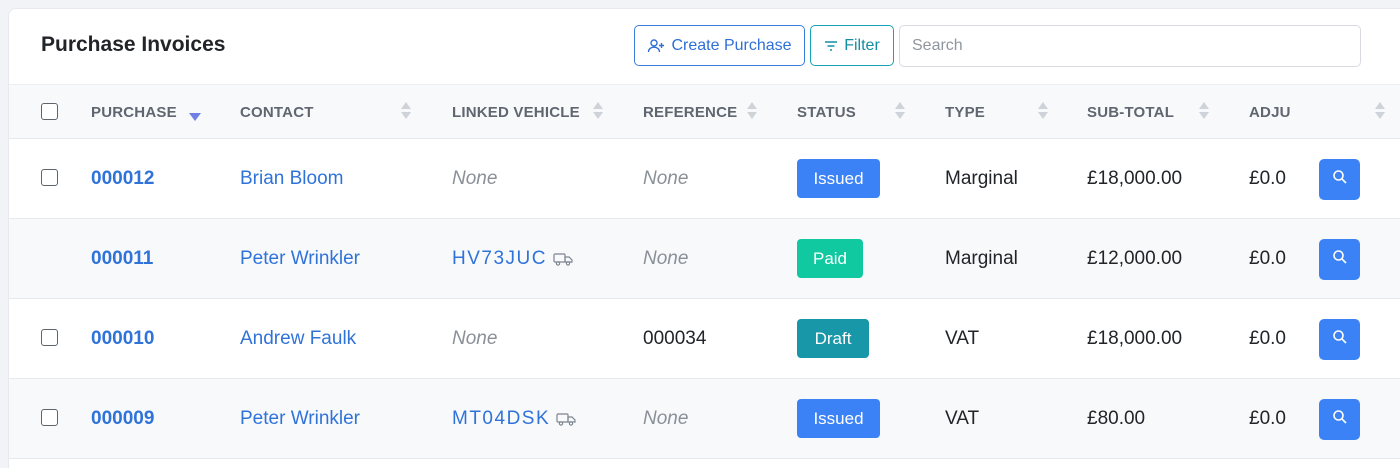  I want to click on status-badge: Paid, so click(830, 258).